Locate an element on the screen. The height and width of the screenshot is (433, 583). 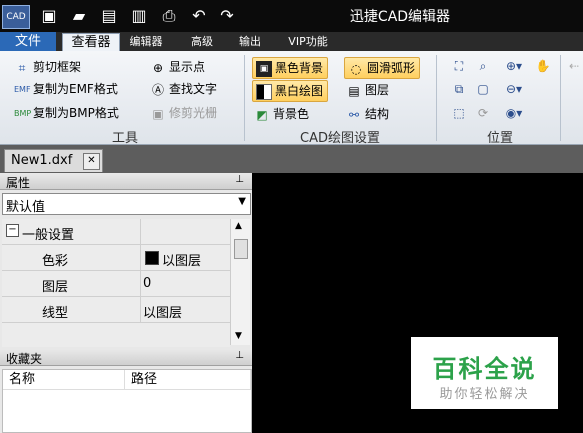
orbit-icon: ◉▾ is located at coordinates (514, 113).